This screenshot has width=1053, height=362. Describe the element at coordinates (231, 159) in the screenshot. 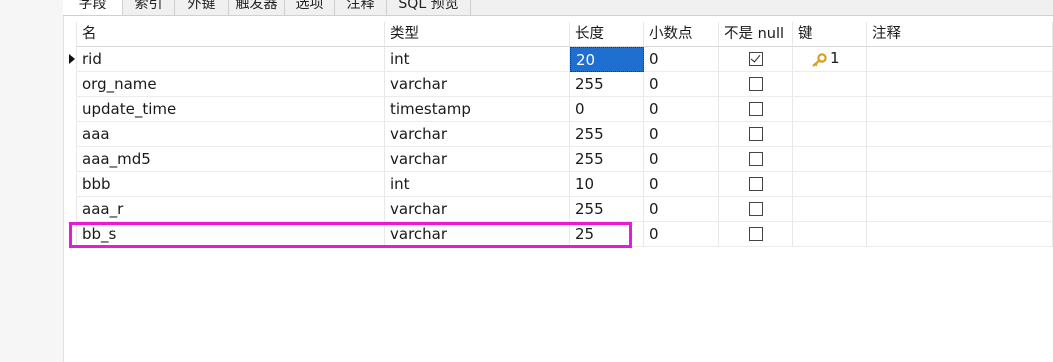

I see `field-name: aaa_md5` at that location.